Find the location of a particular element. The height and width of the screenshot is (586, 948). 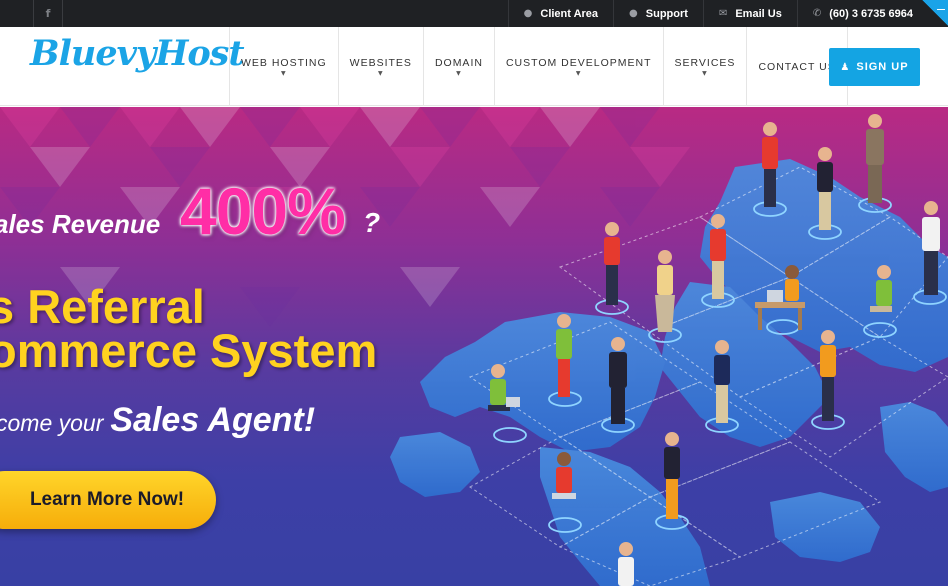

minus-icon is located at coordinates (941, 9).